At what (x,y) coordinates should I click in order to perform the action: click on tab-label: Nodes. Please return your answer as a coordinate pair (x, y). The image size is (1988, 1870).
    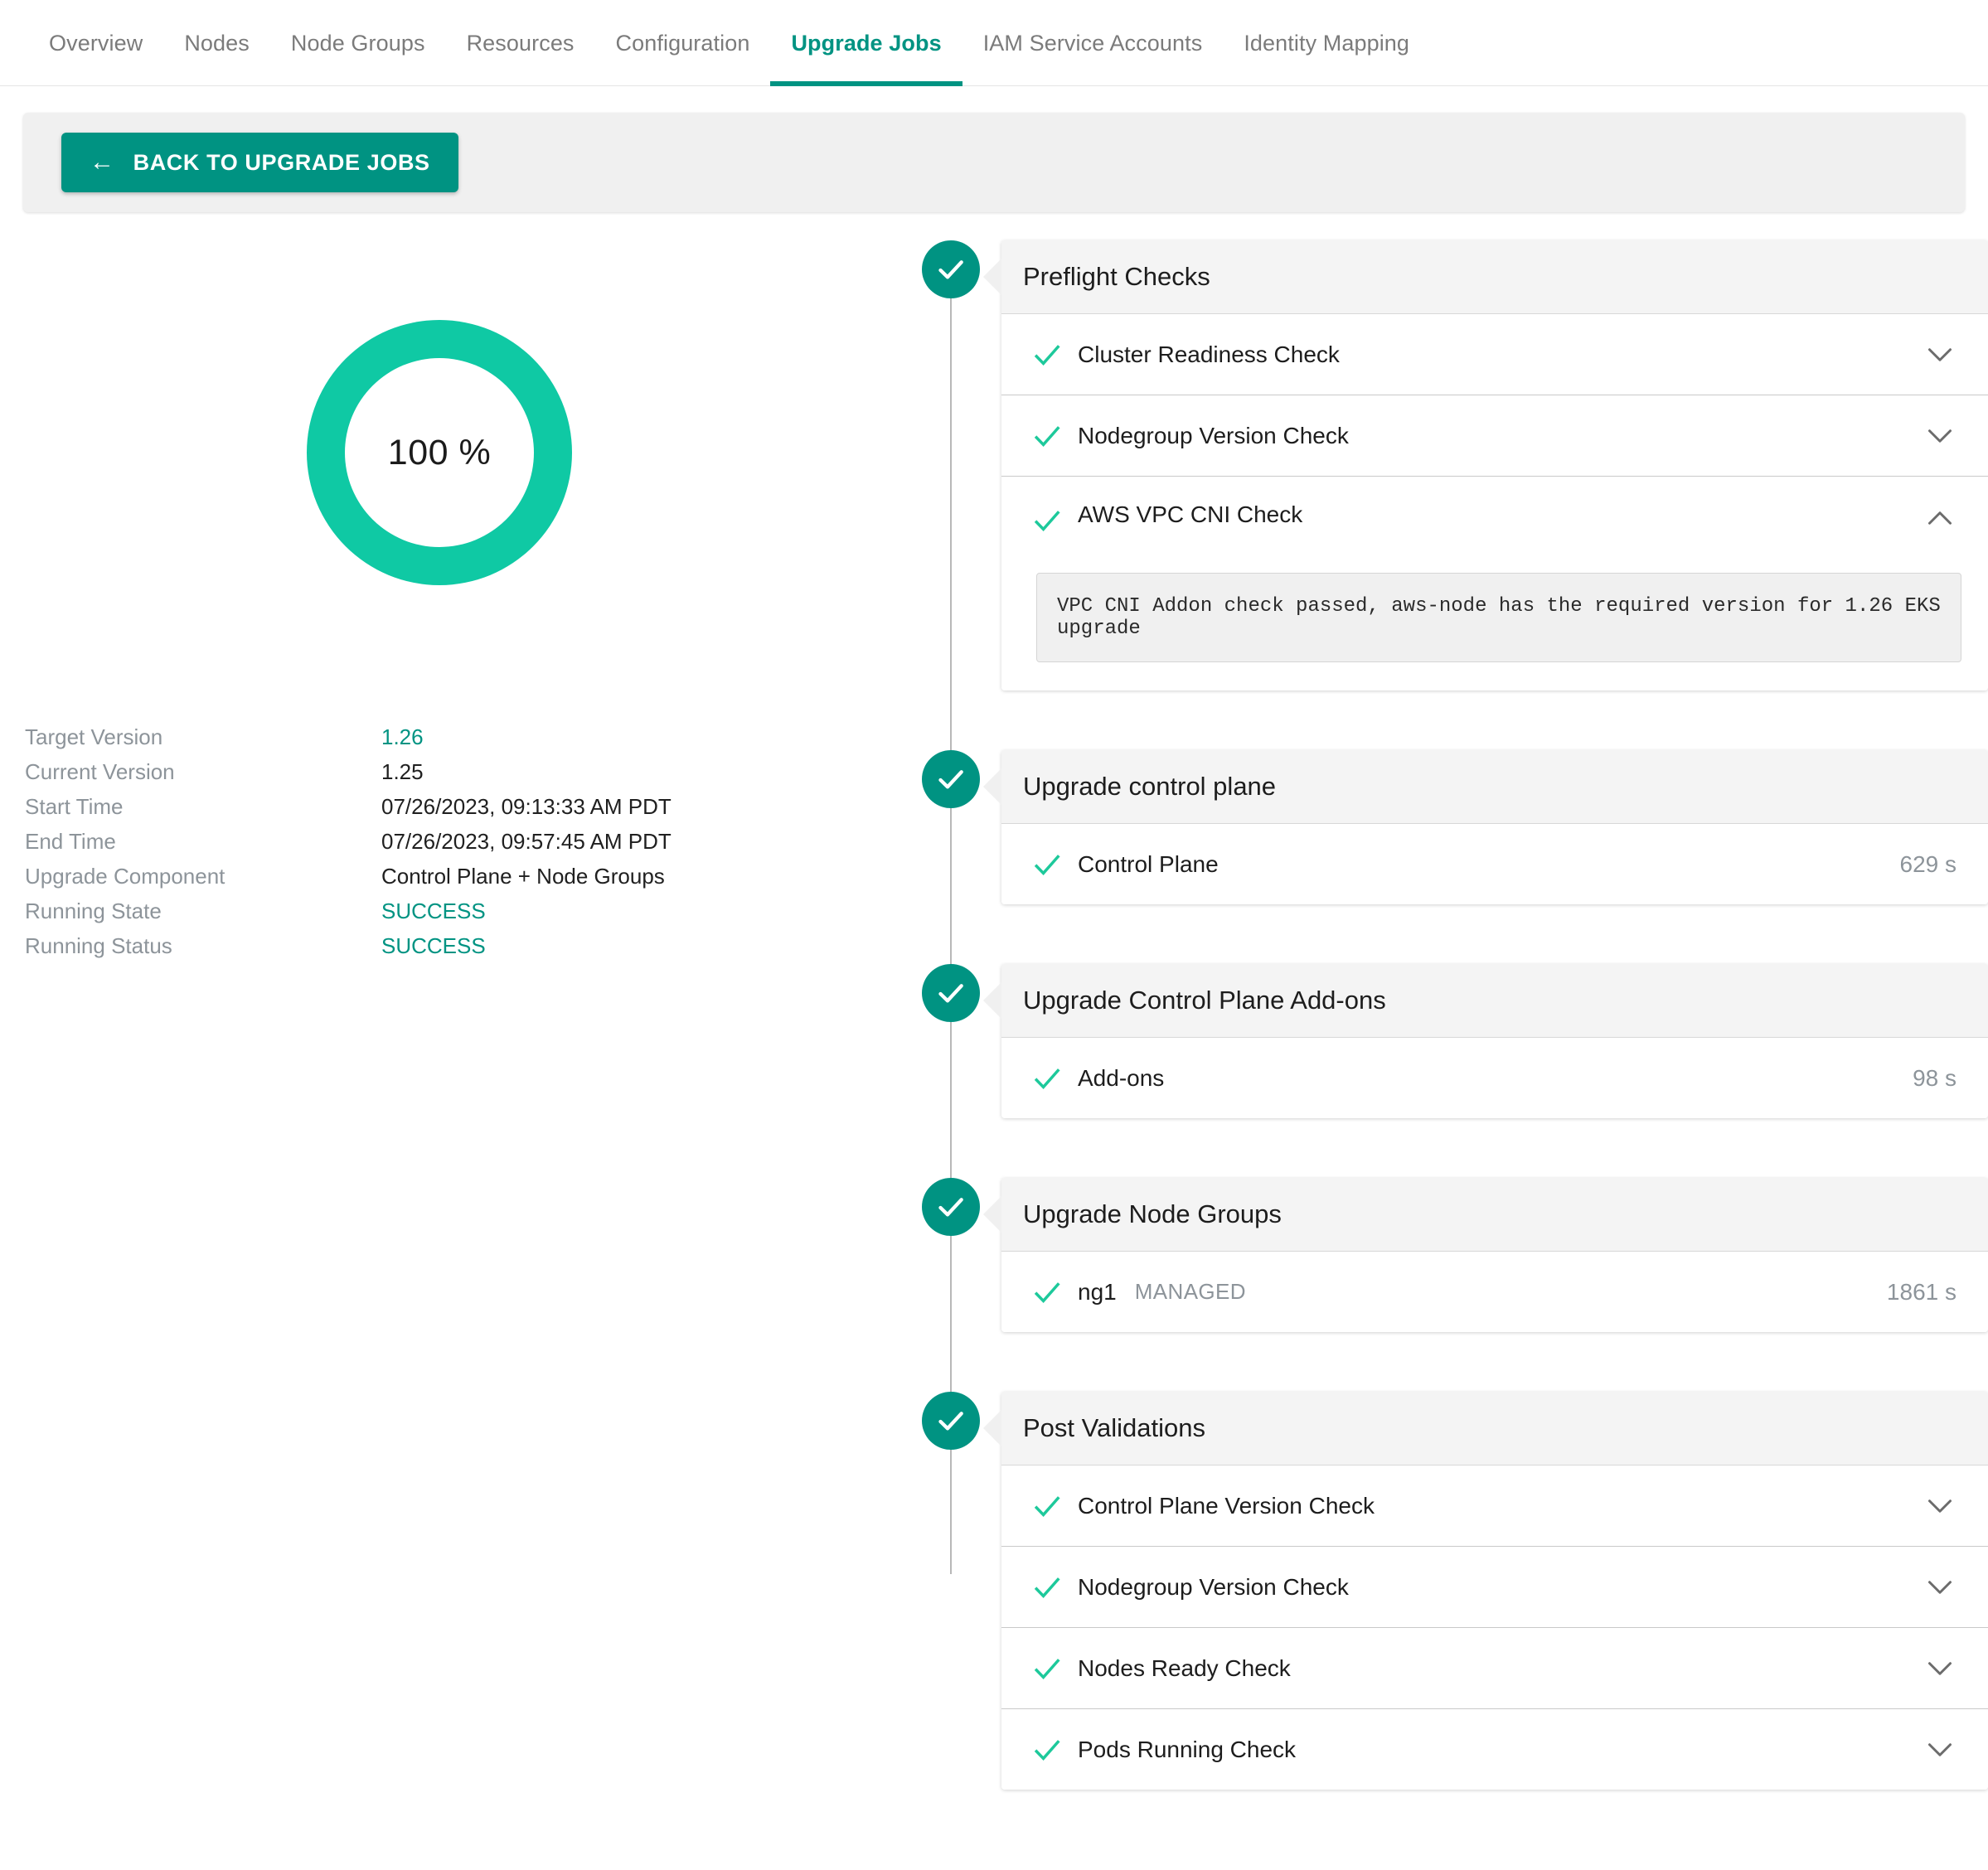
    Looking at the image, I should click on (217, 43).